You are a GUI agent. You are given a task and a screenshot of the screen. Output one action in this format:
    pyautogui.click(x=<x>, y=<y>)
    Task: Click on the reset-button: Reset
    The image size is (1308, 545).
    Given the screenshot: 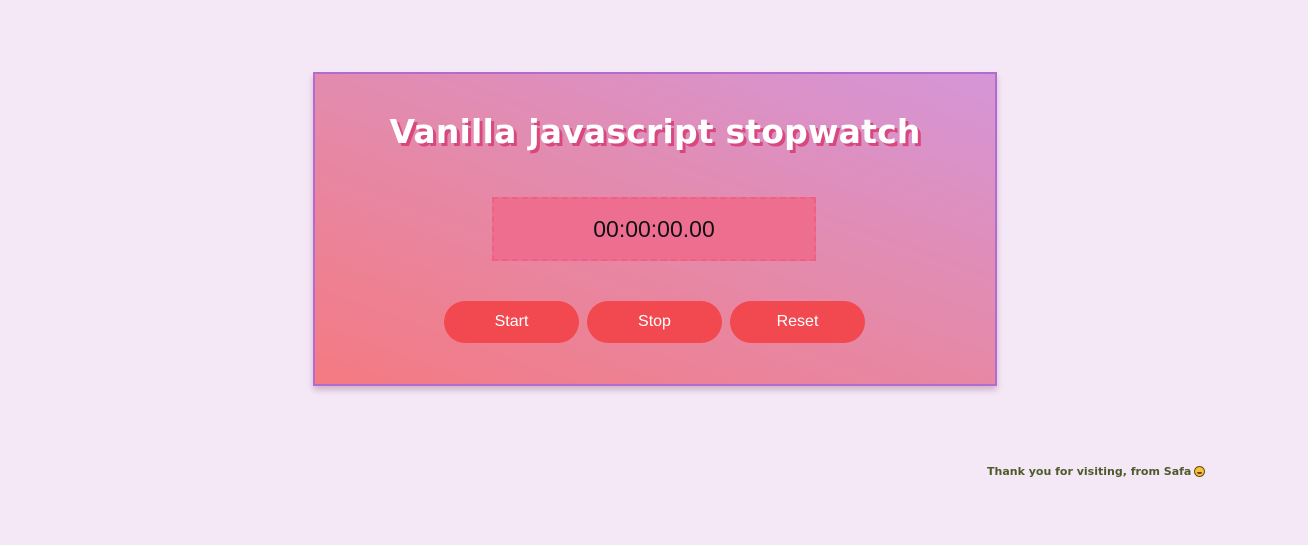 What is the action you would take?
    pyautogui.click(x=797, y=322)
    